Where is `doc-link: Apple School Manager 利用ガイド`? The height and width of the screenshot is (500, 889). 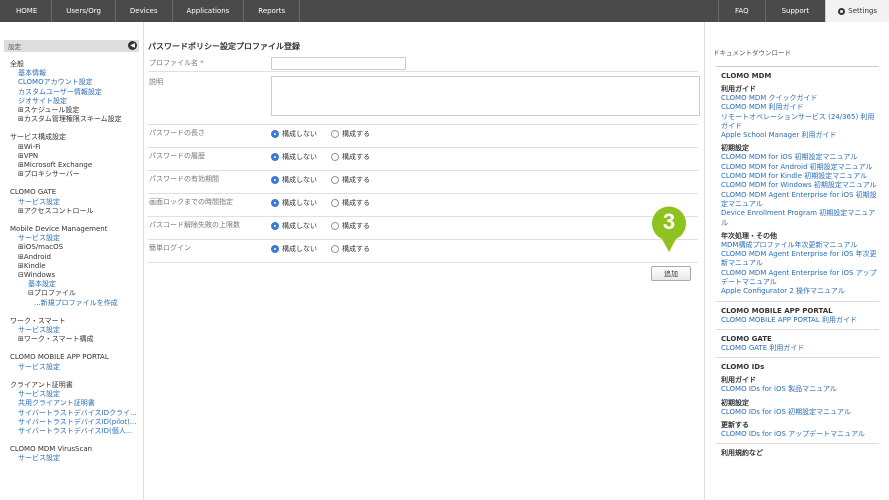 doc-link: Apple School Manager 利用ガイド is located at coordinates (797, 135).